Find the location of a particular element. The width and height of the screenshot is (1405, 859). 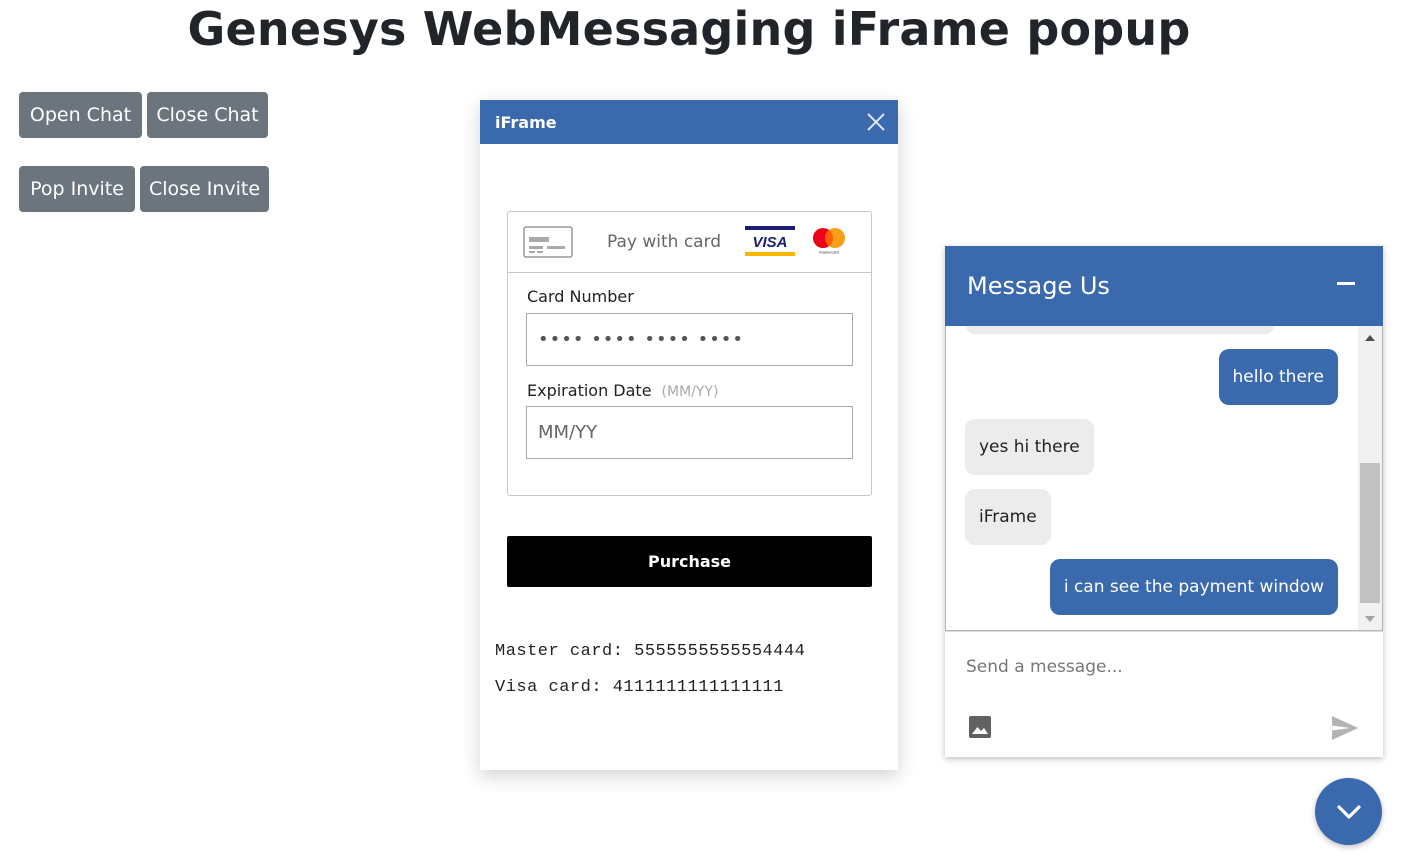

message-bubble-outbound: hello there is located at coordinates (1278, 377).